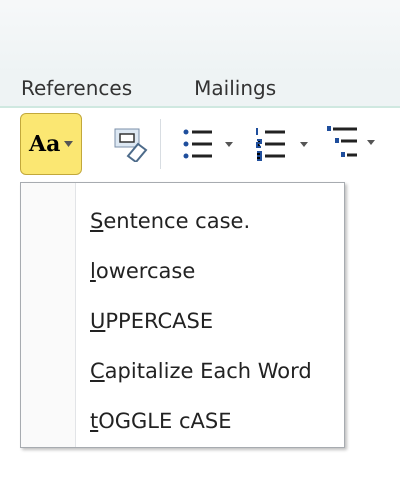 The height and width of the screenshot is (482, 400). I want to click on menu-item: UPPERCASE, so click(201, 322).